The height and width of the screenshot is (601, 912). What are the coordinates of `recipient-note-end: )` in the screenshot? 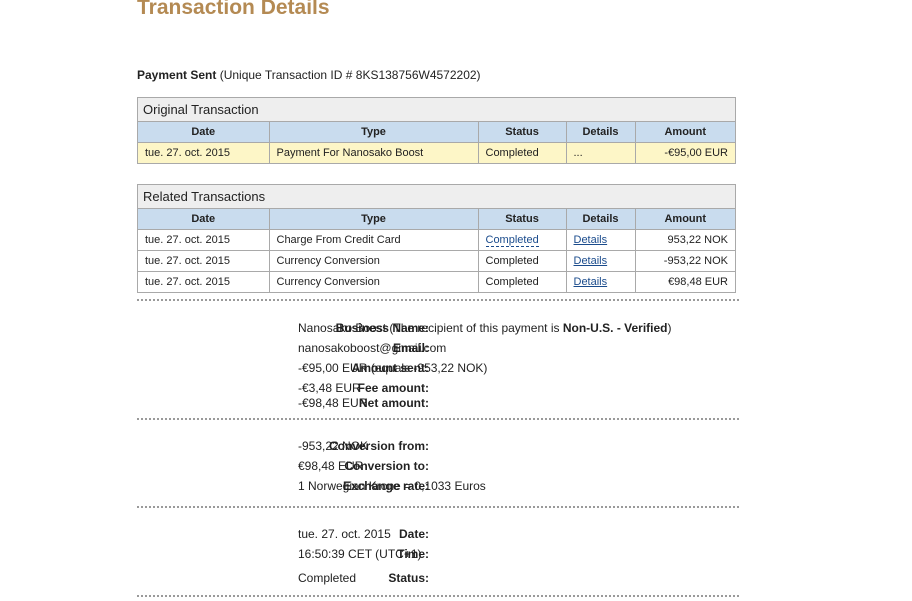 It's located at (669, 328).